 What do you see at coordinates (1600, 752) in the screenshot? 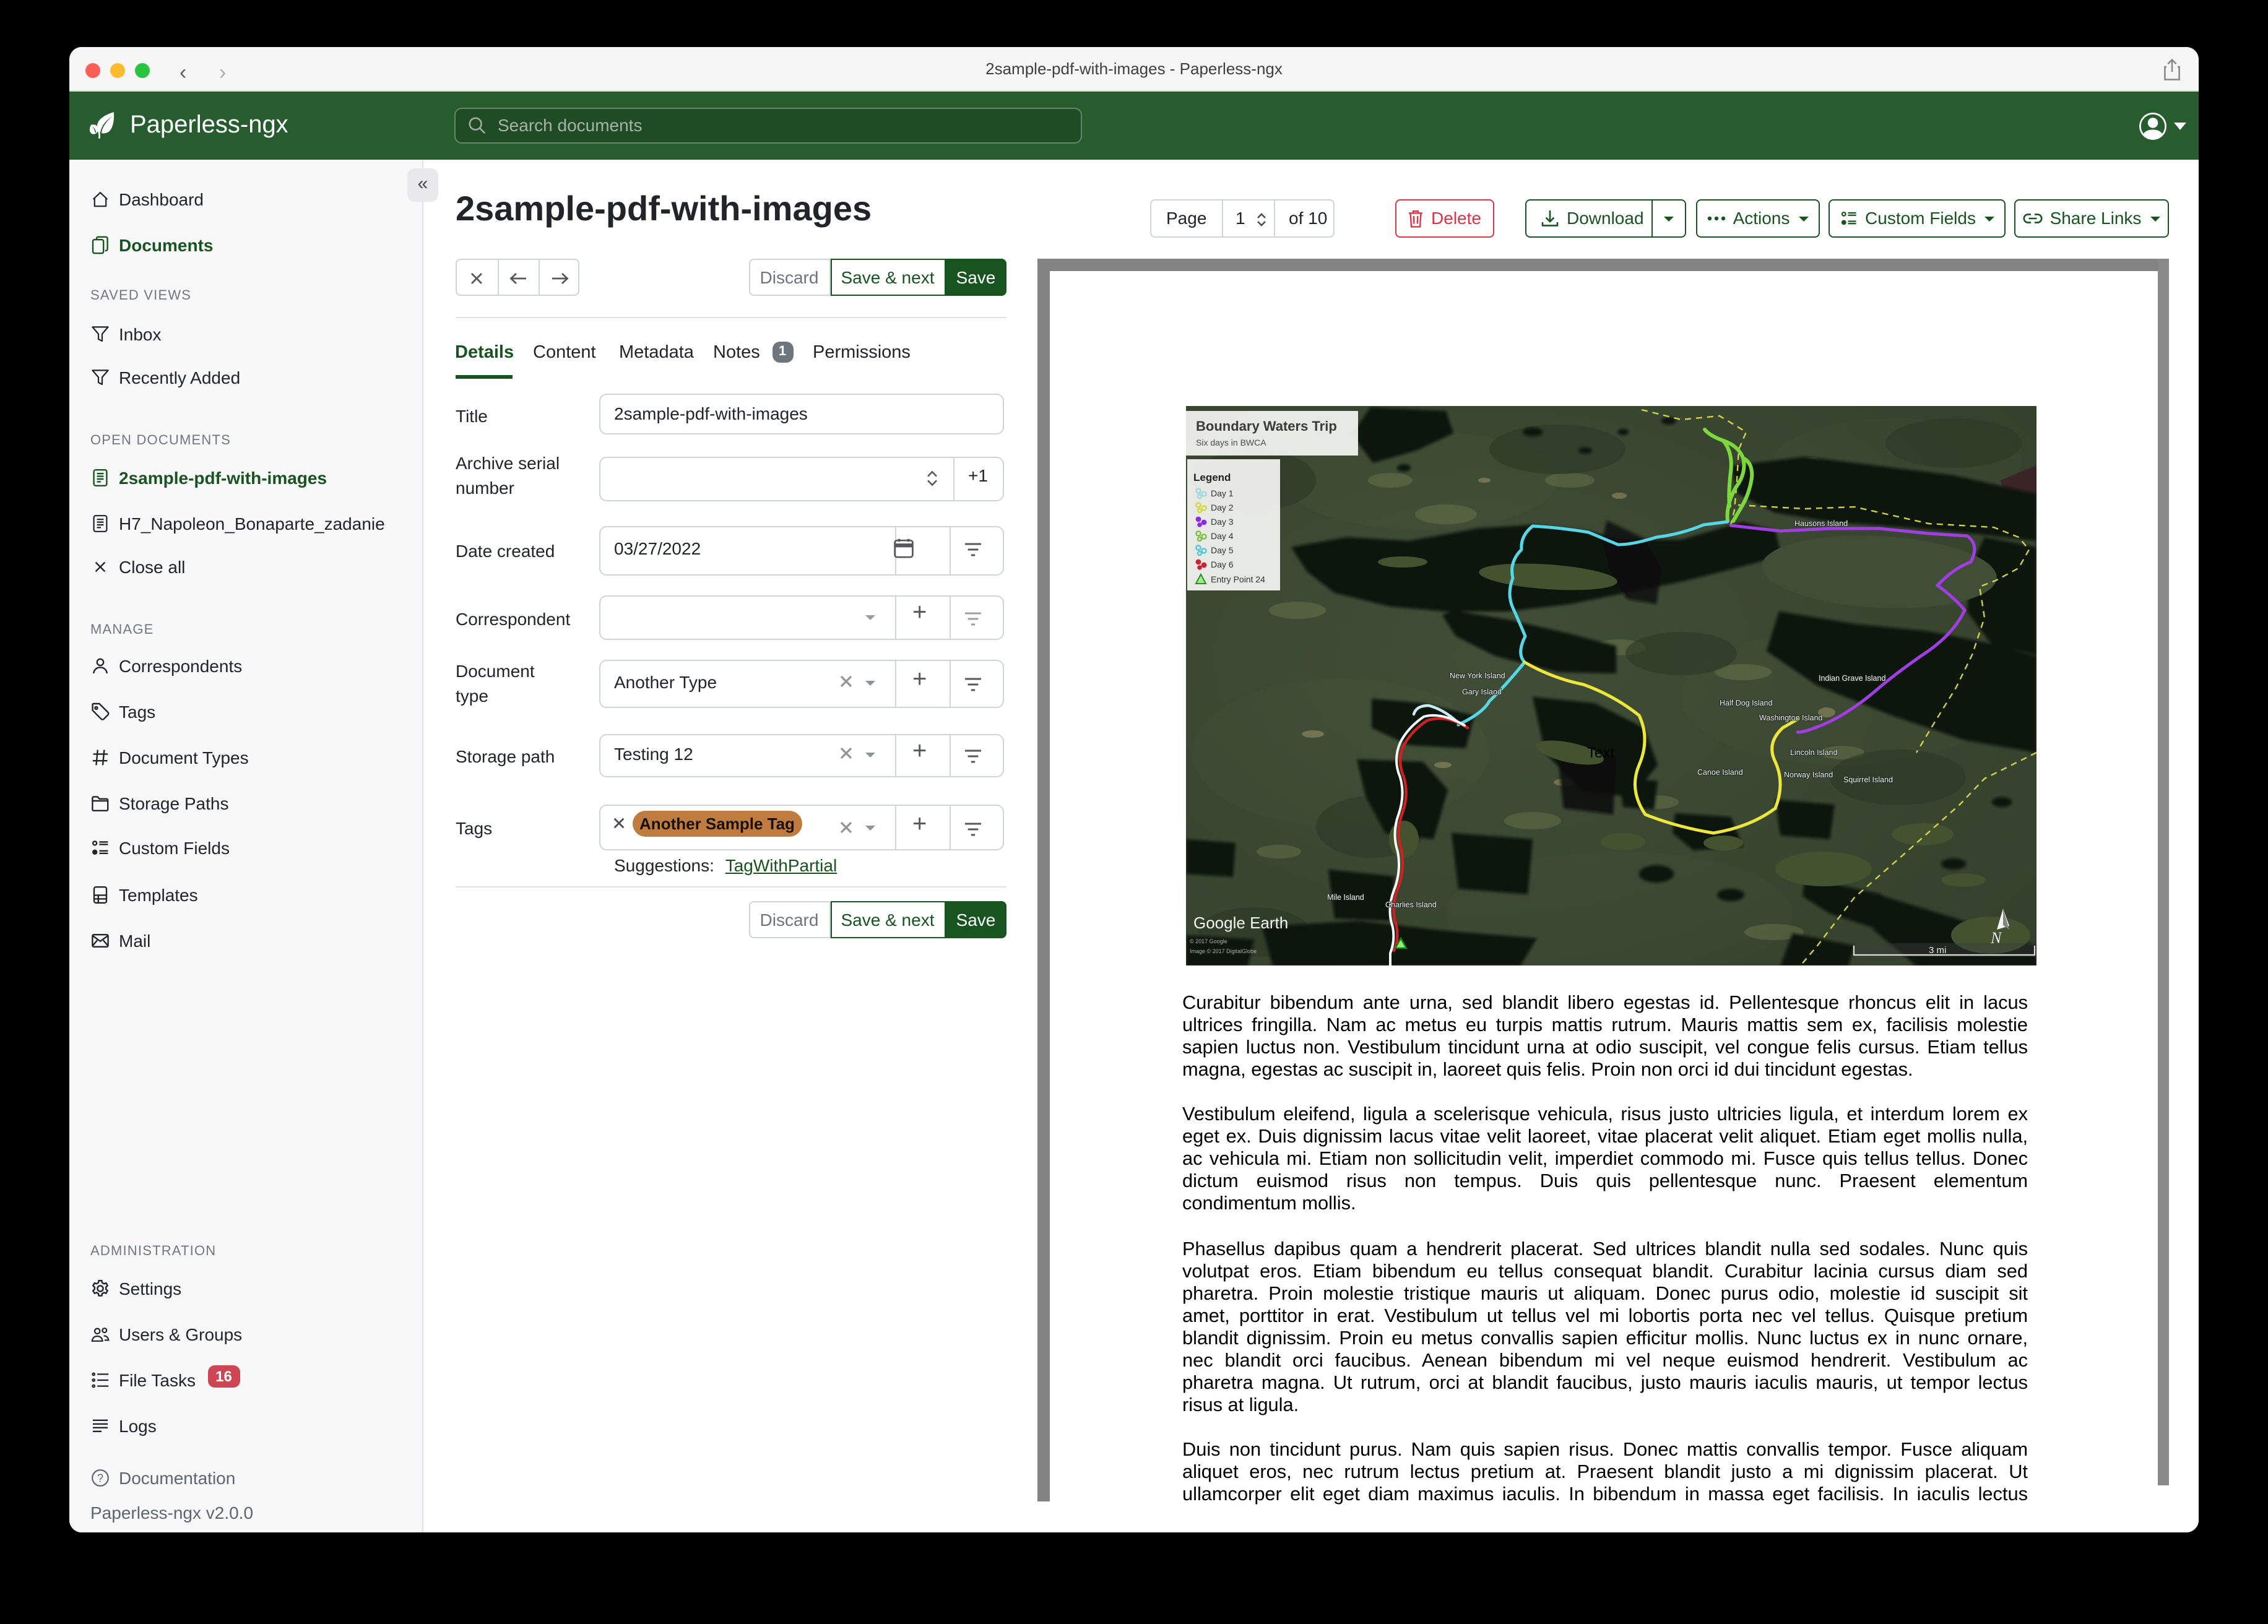
I see `svg-text: Text` at bounding box center [1600, 752].